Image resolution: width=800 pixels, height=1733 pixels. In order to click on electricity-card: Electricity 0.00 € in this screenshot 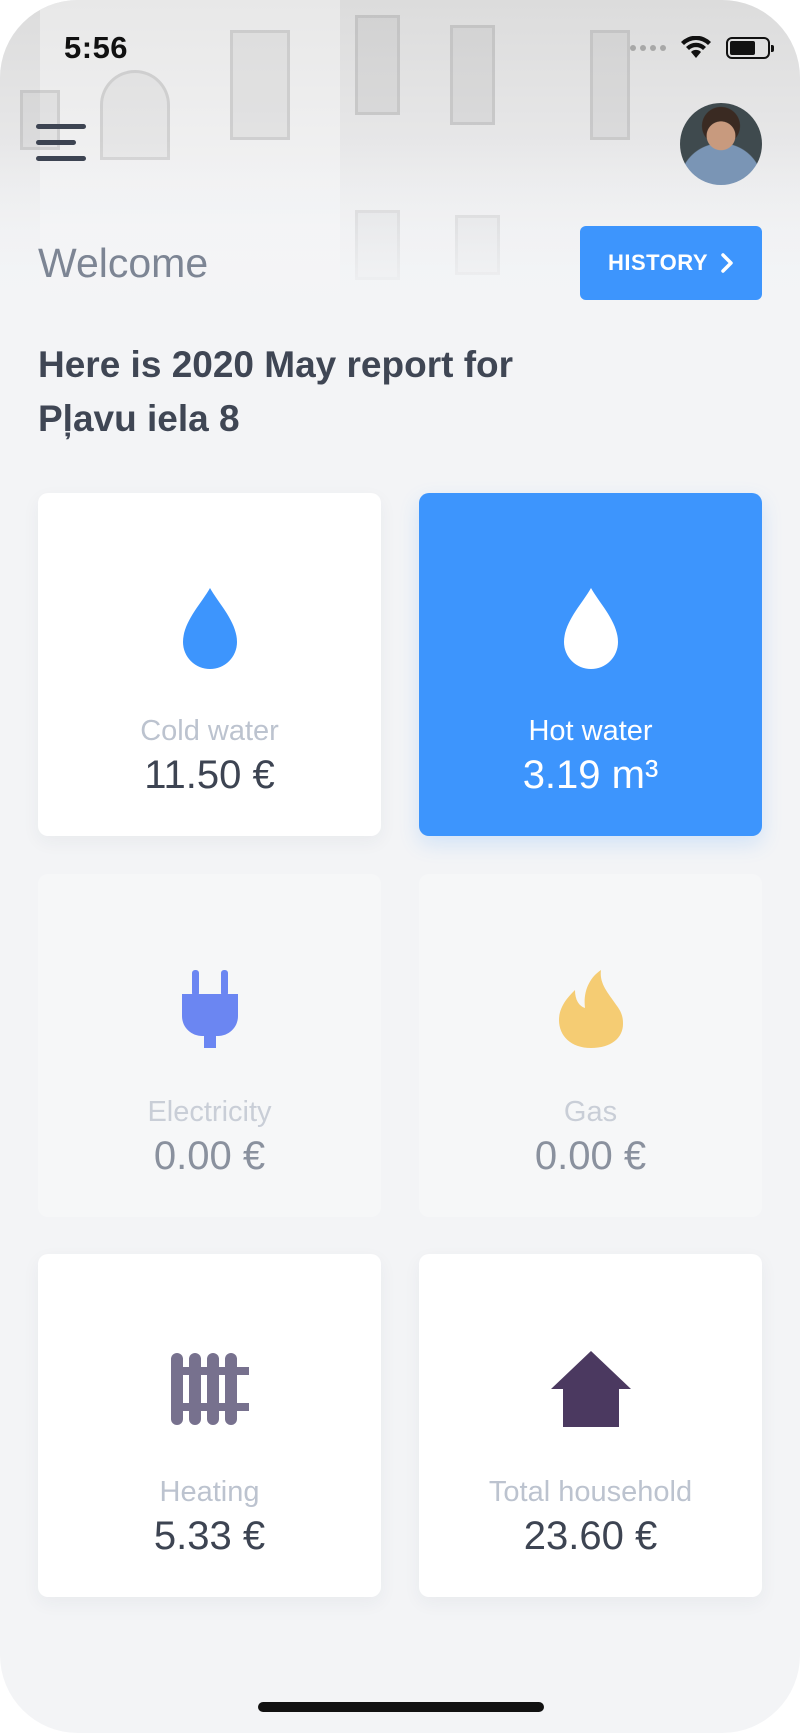, I will do `click(209, 1045)`.